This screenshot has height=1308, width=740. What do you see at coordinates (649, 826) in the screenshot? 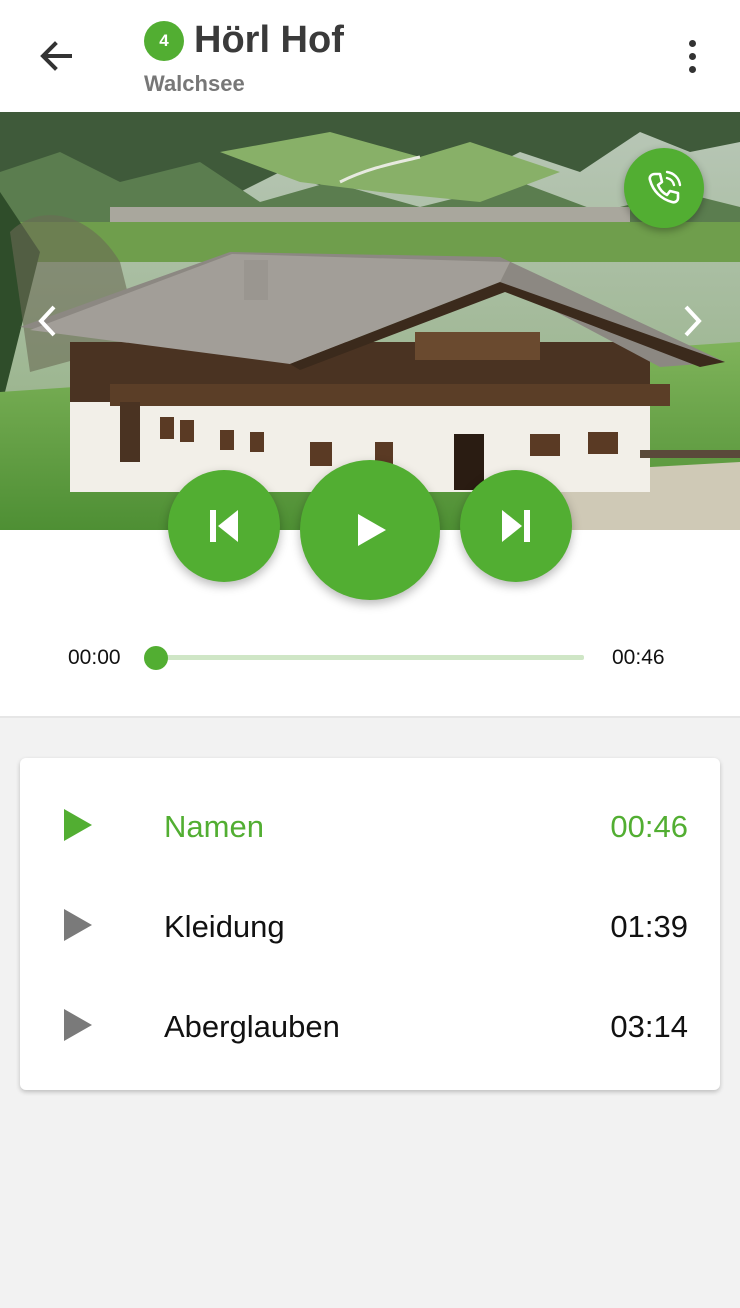
I see `track-duration: 00:46` at bounding box center [649, 826].